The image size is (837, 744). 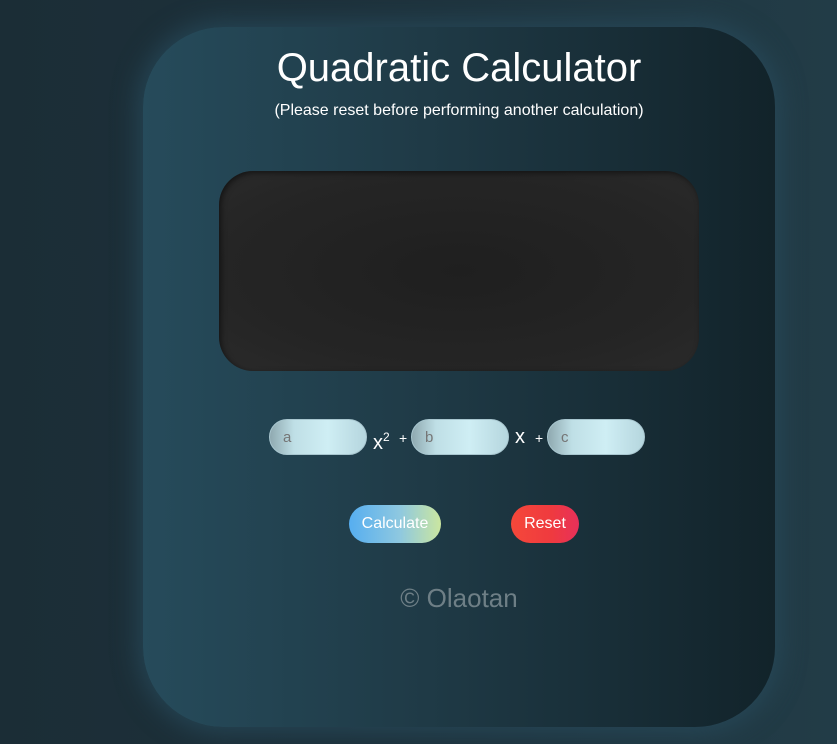 I want to click on calculate-button: Calculate, so click(x=395, y=524).